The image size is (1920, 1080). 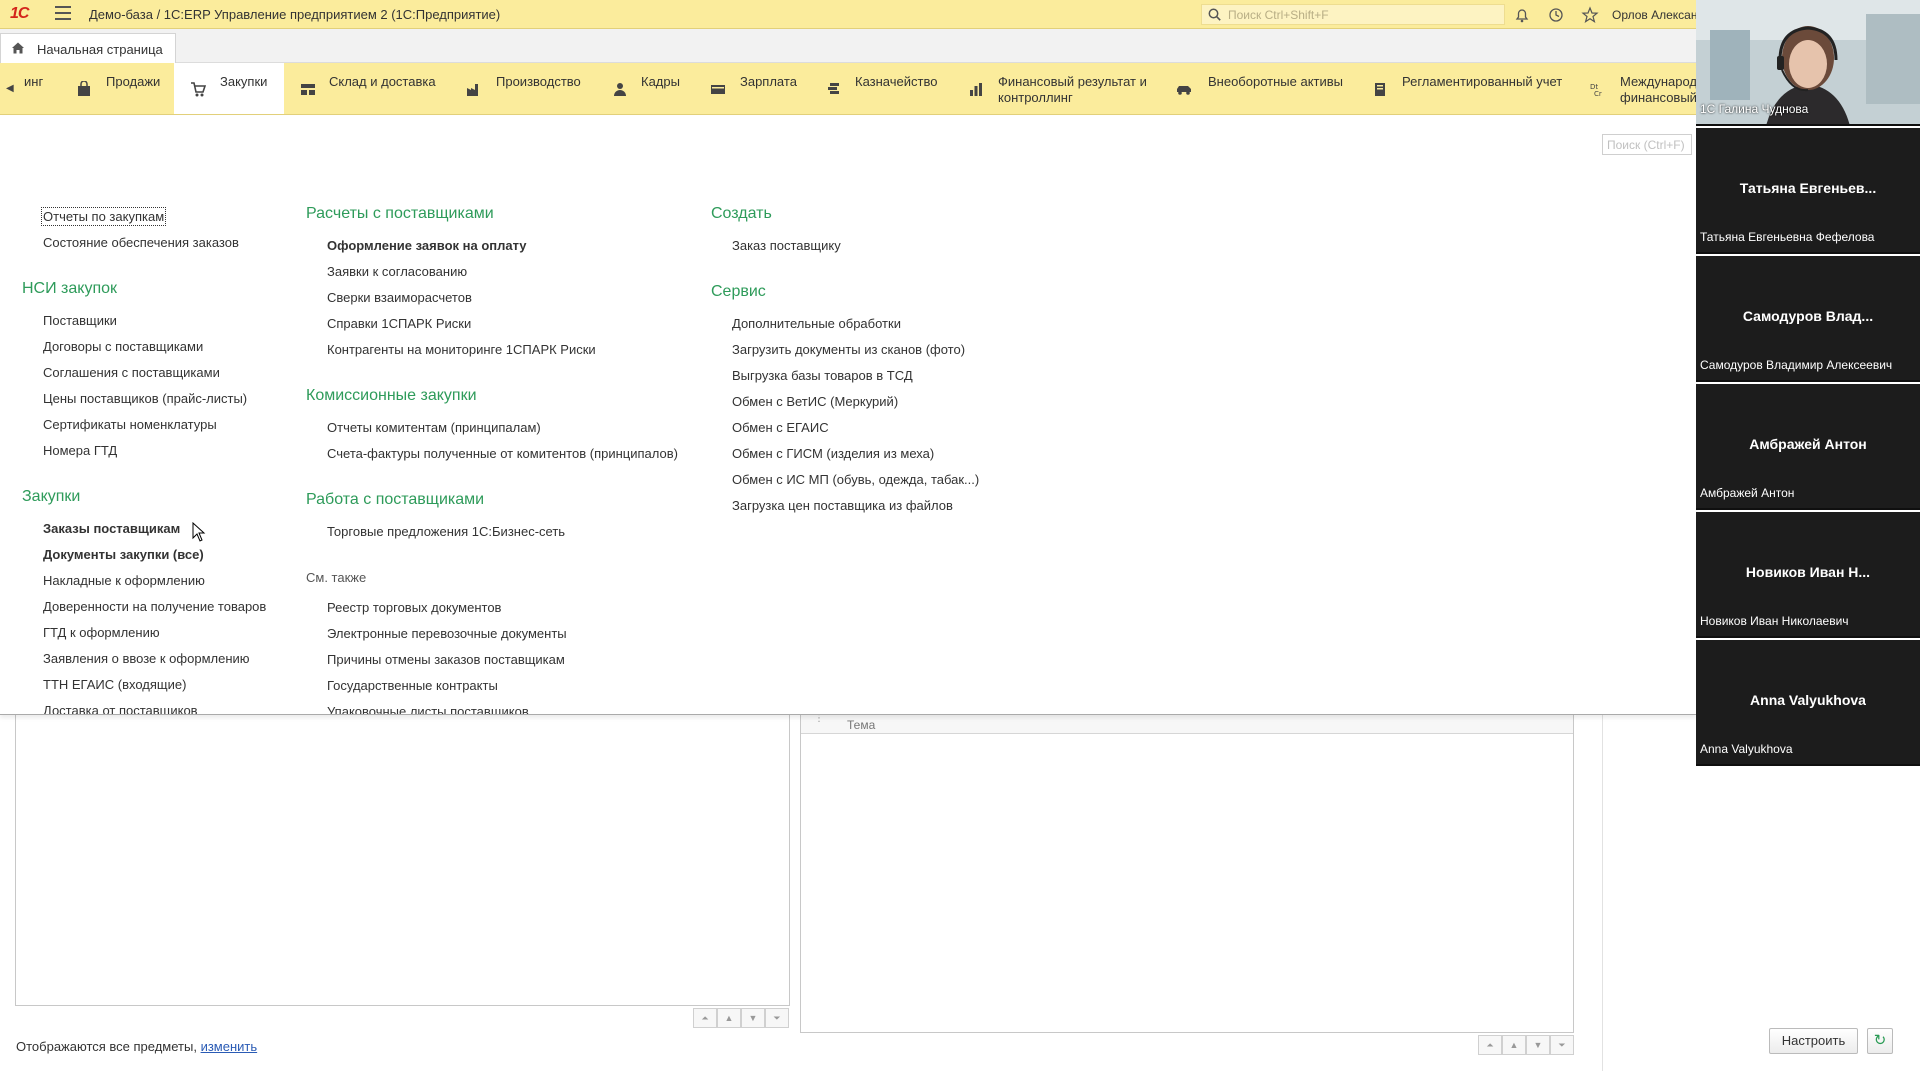 I want to click on section-label: Регламентированный учет, so click(x=1482, y=81).